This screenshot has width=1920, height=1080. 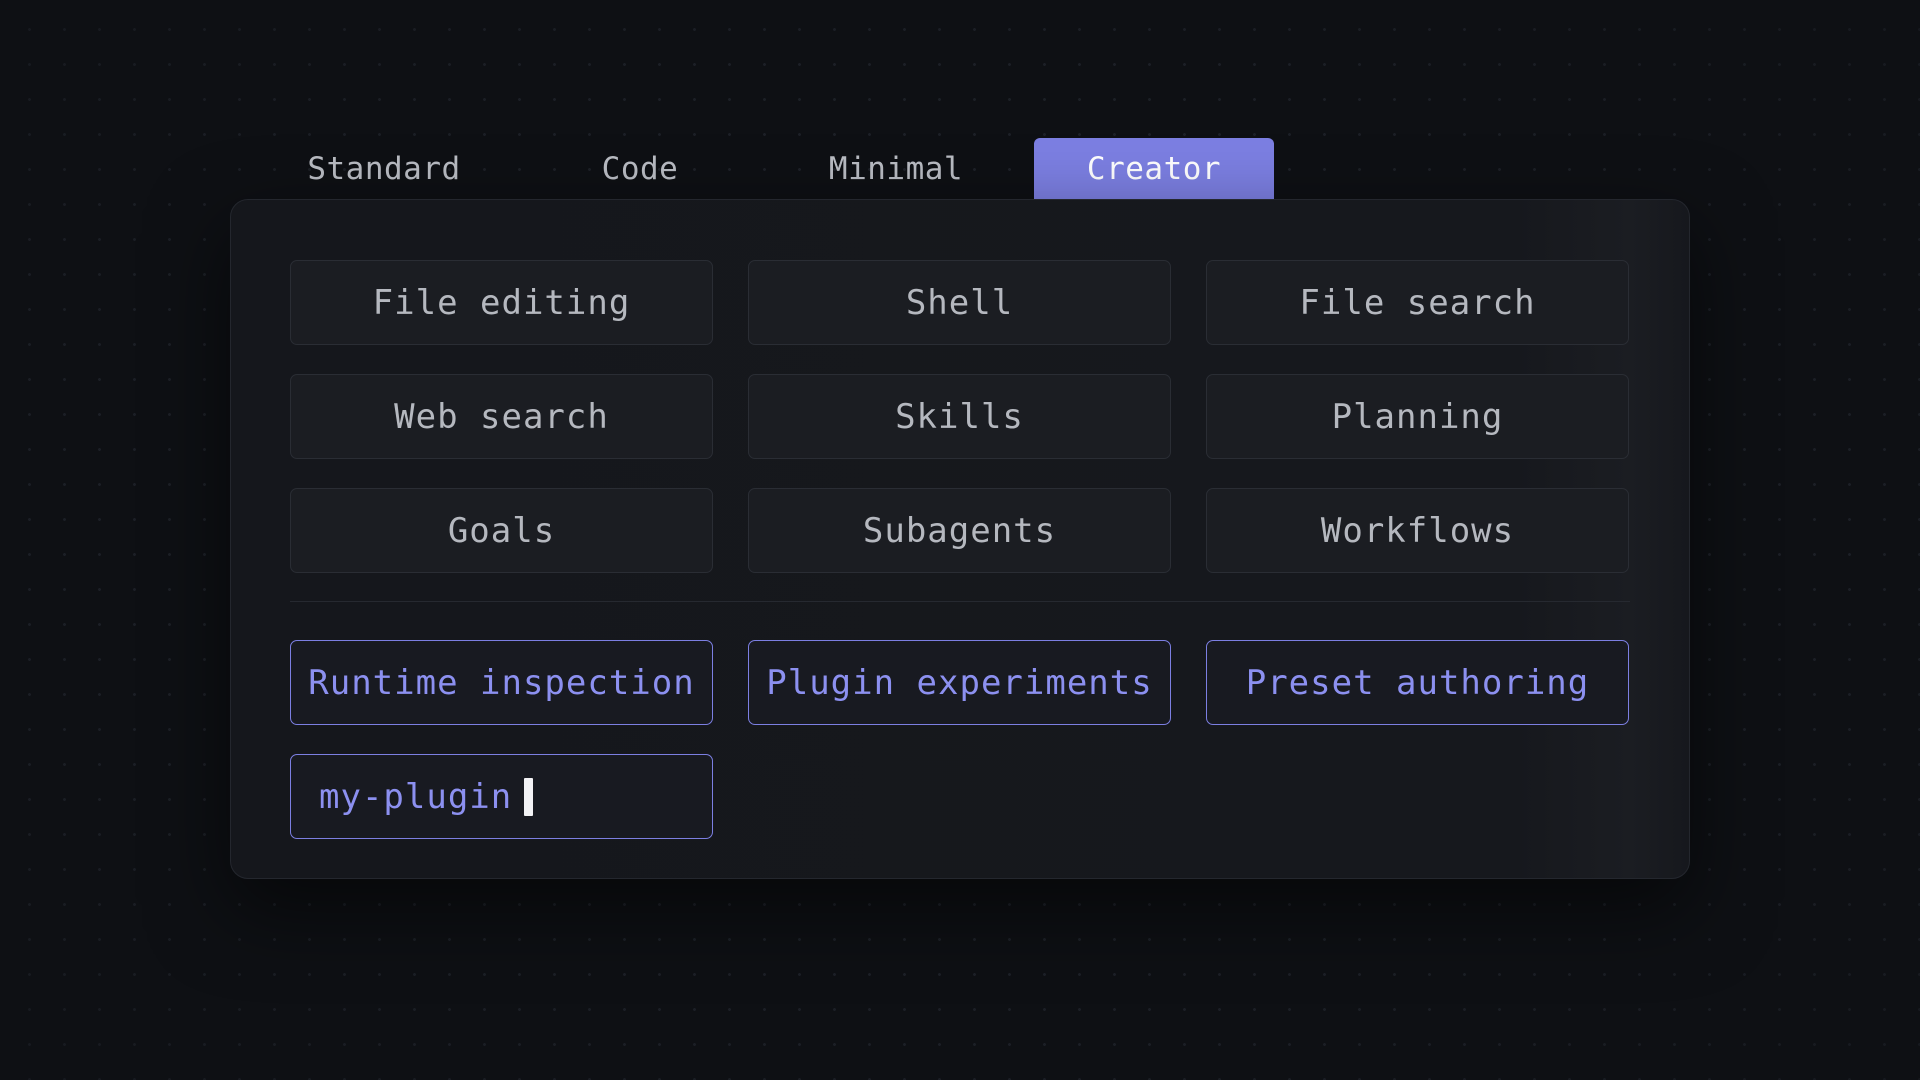 I want to click on preset-tabs: Standard Code Minimal Creator, so click(x=765, y=168).